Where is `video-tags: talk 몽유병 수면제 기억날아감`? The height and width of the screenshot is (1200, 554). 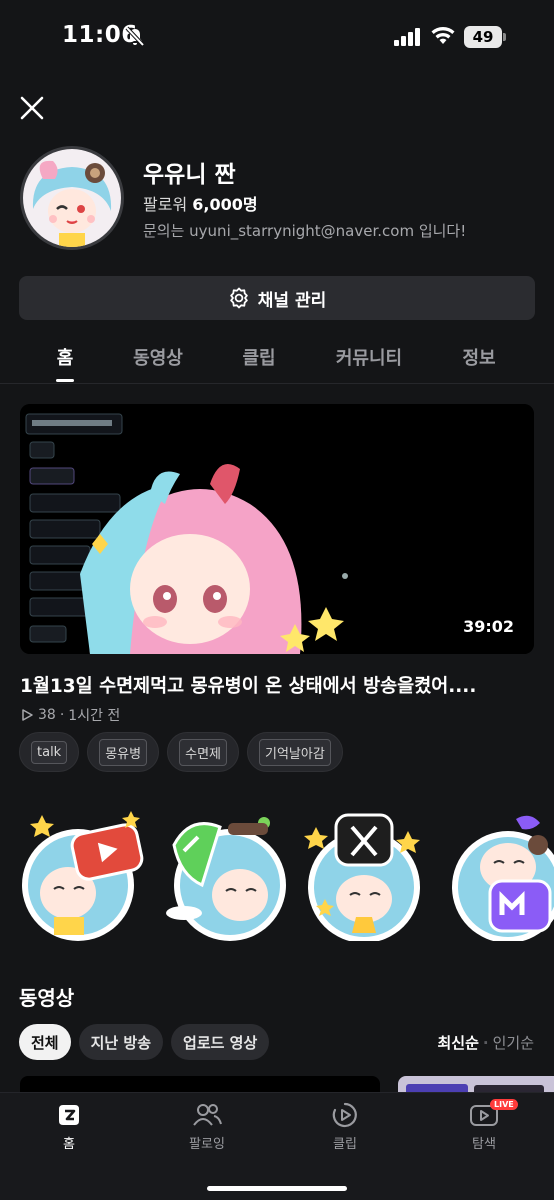 video-tags: talk 몽유병 수면제 기억날아감 is located at coordinates (181, 752).